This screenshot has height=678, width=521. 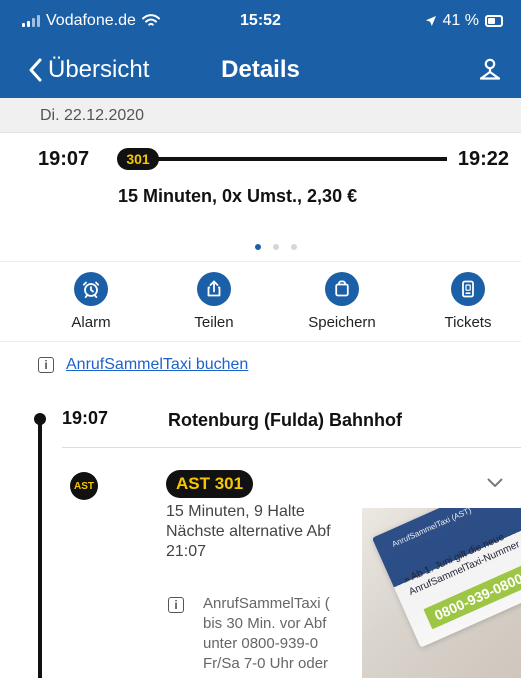 I want to click on share-icon, so click(x=214, y=289).